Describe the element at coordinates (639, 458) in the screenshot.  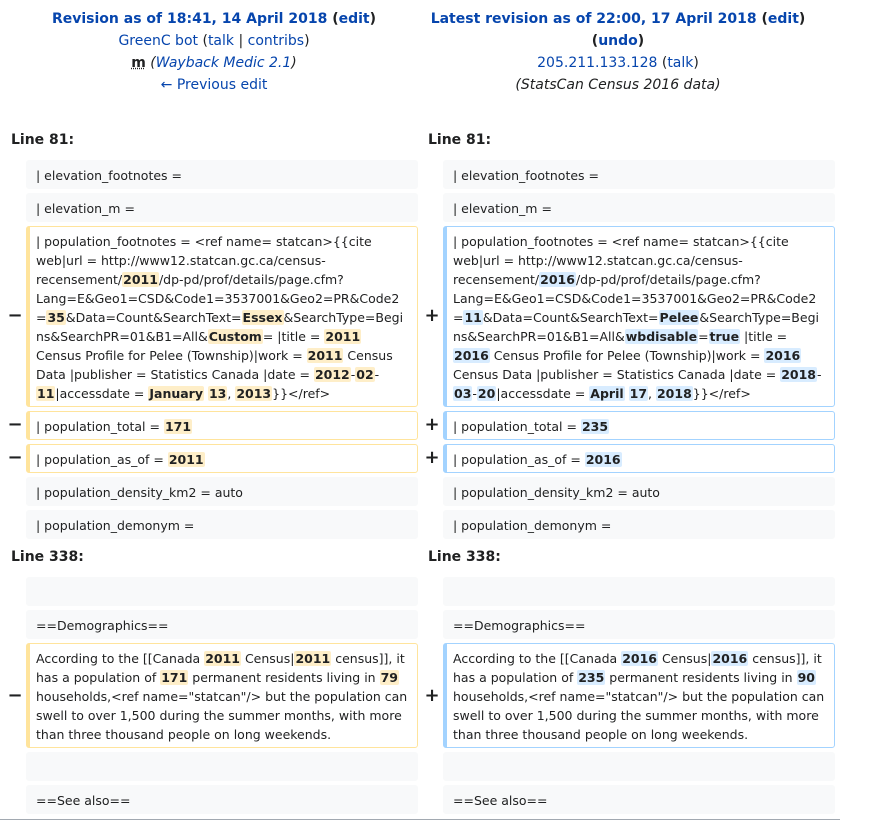
I see `added-line: | population_as_of = 2016` at that location.